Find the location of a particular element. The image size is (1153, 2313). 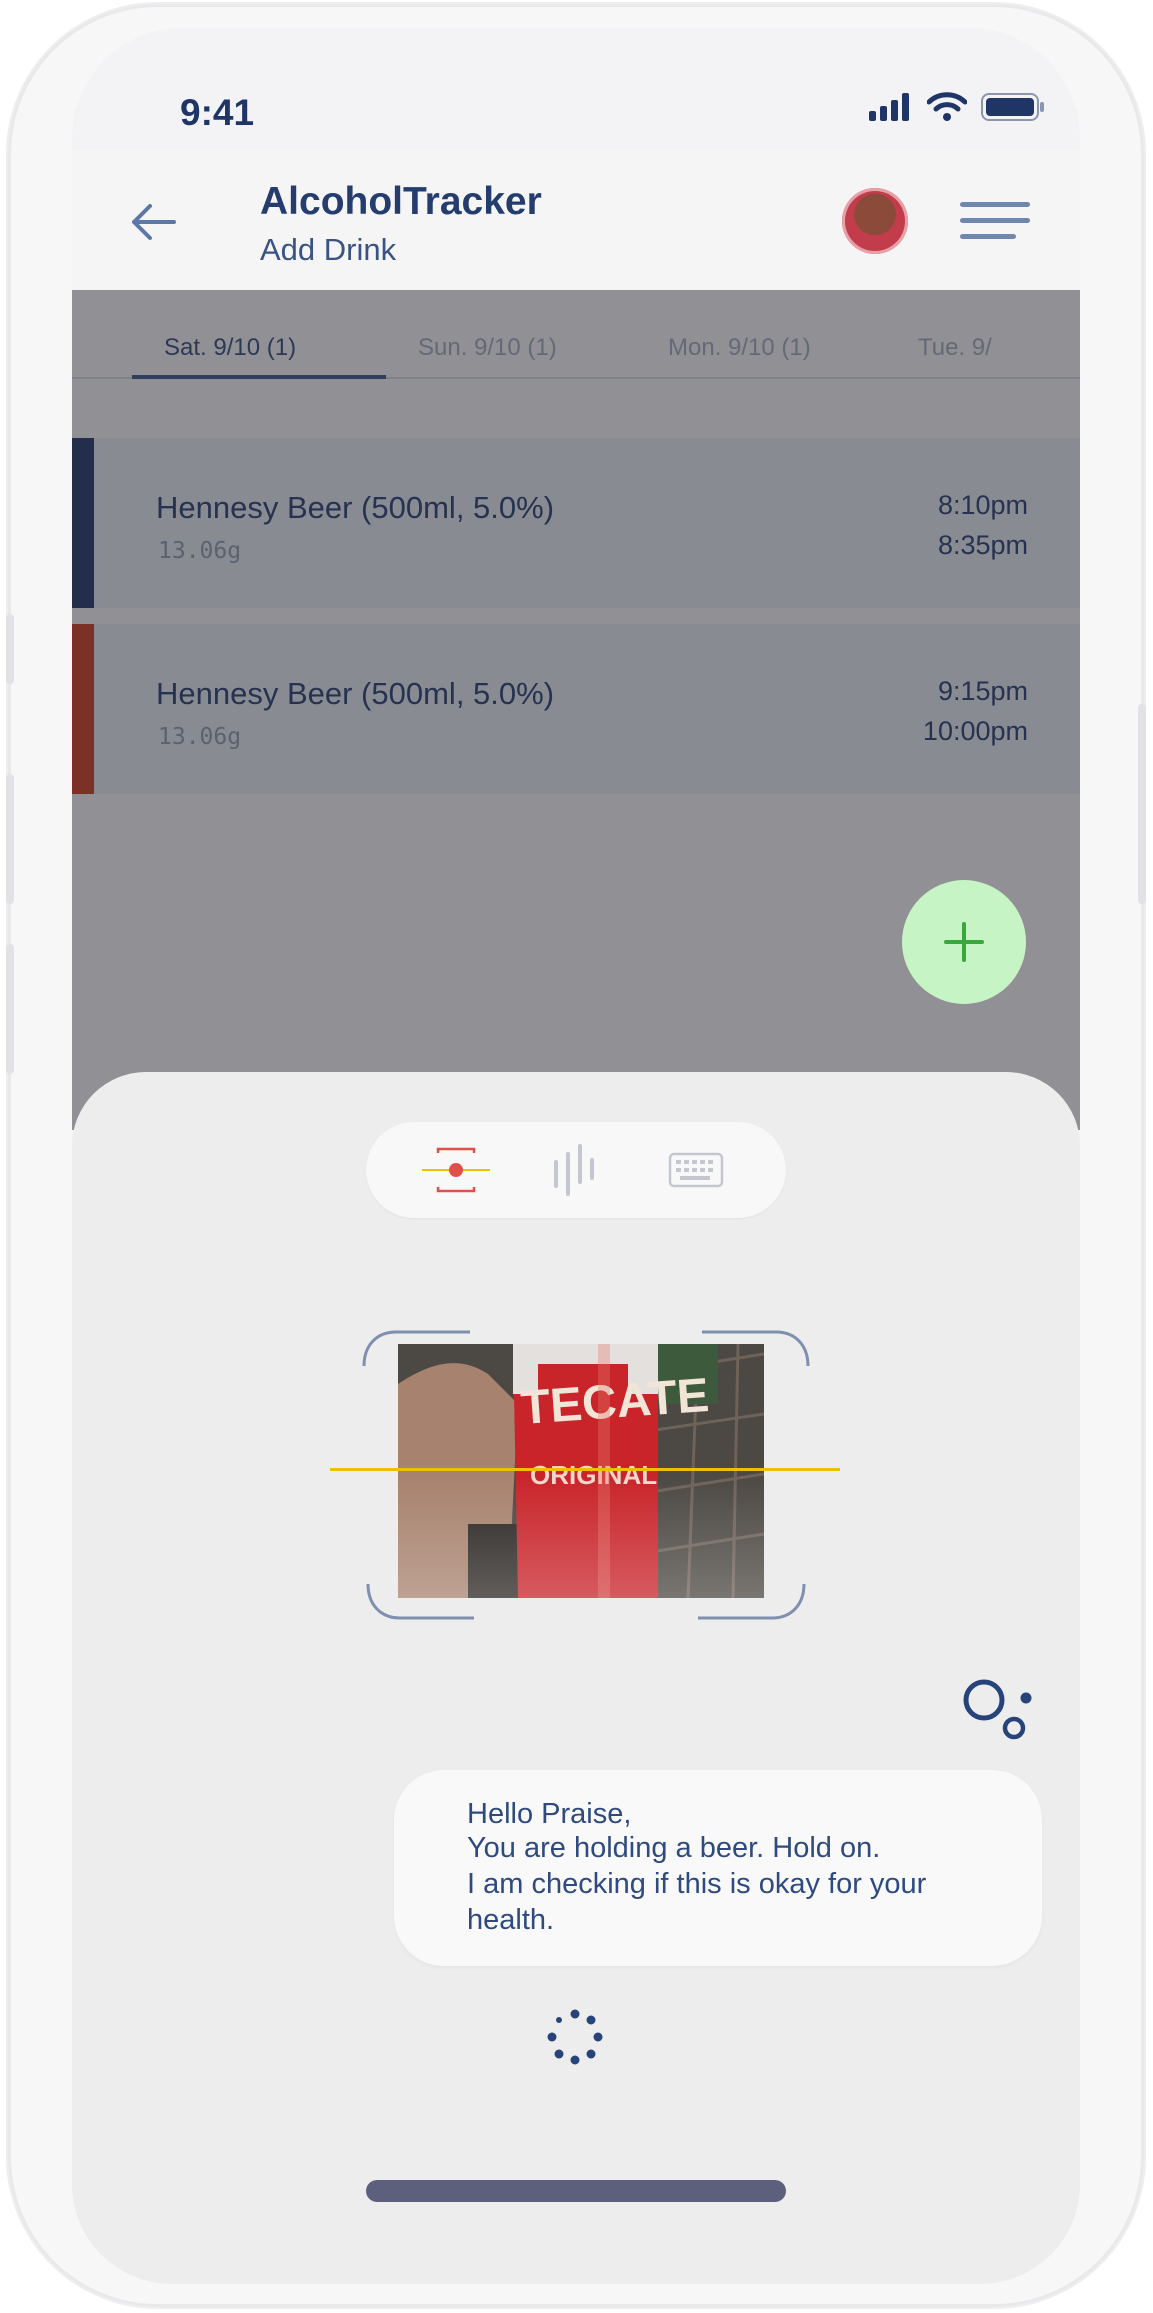

battery-icon is located at coordinates (1012, 107).